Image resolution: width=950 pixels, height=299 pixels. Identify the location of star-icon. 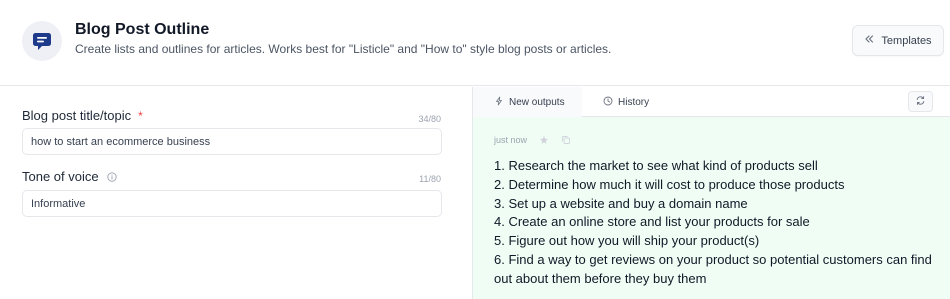
(544, 140).